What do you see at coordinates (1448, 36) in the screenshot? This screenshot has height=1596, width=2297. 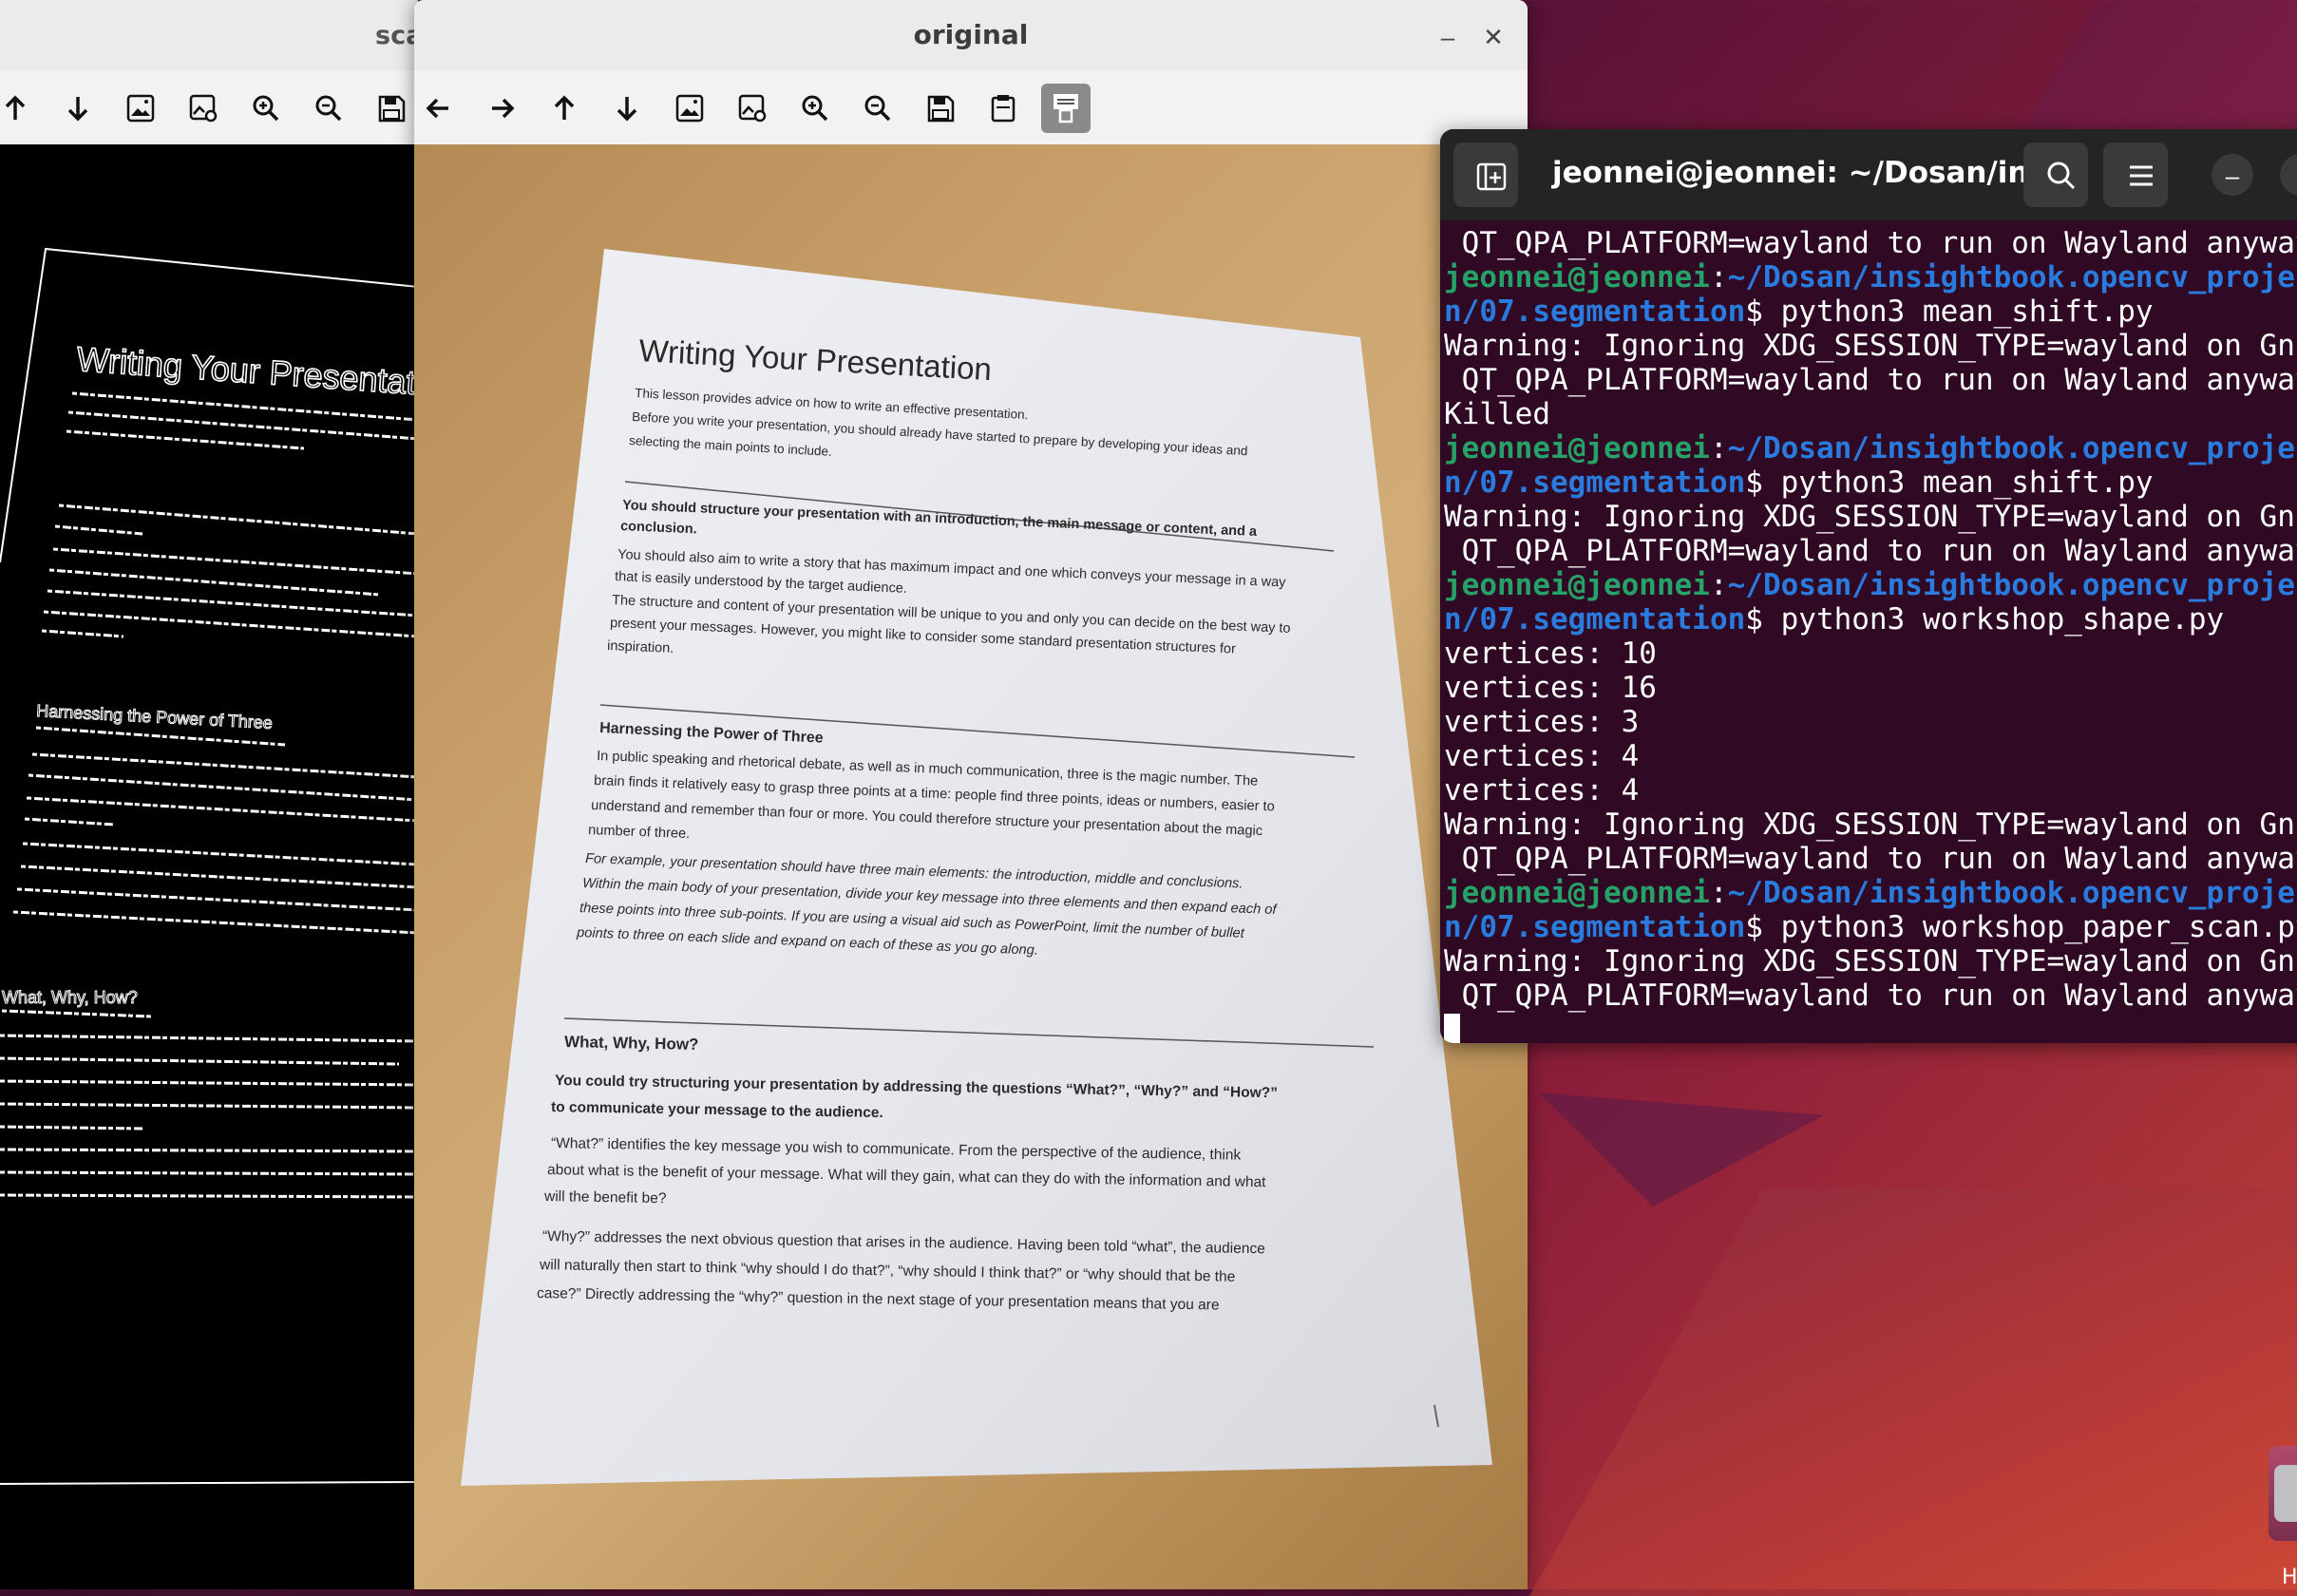 I see `minimize-button: –` at bounding box center [1448, 36].